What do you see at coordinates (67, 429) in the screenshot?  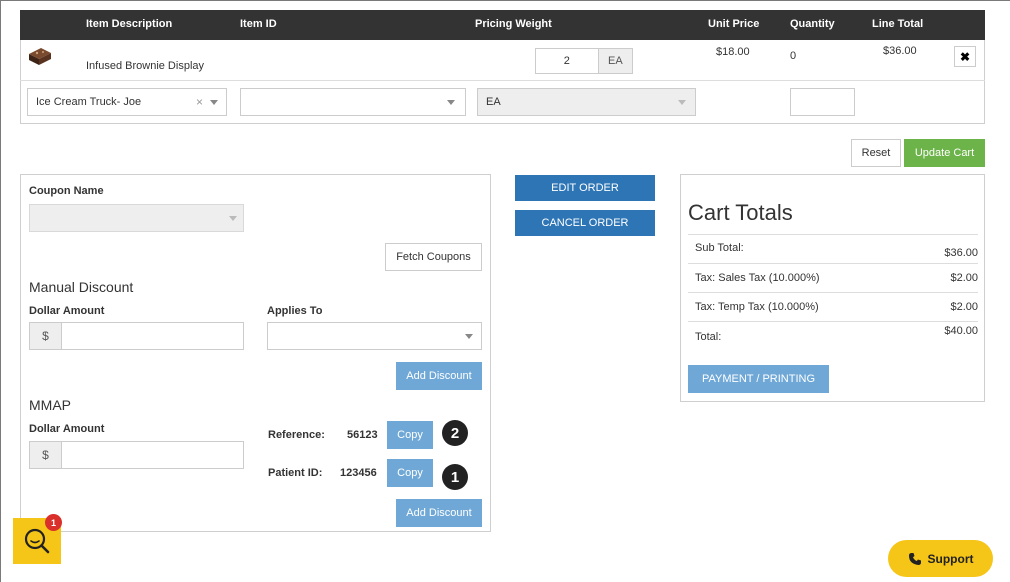 I see `mmap-dollar-label: Dollar Amount` at bounding box center [67, 429].